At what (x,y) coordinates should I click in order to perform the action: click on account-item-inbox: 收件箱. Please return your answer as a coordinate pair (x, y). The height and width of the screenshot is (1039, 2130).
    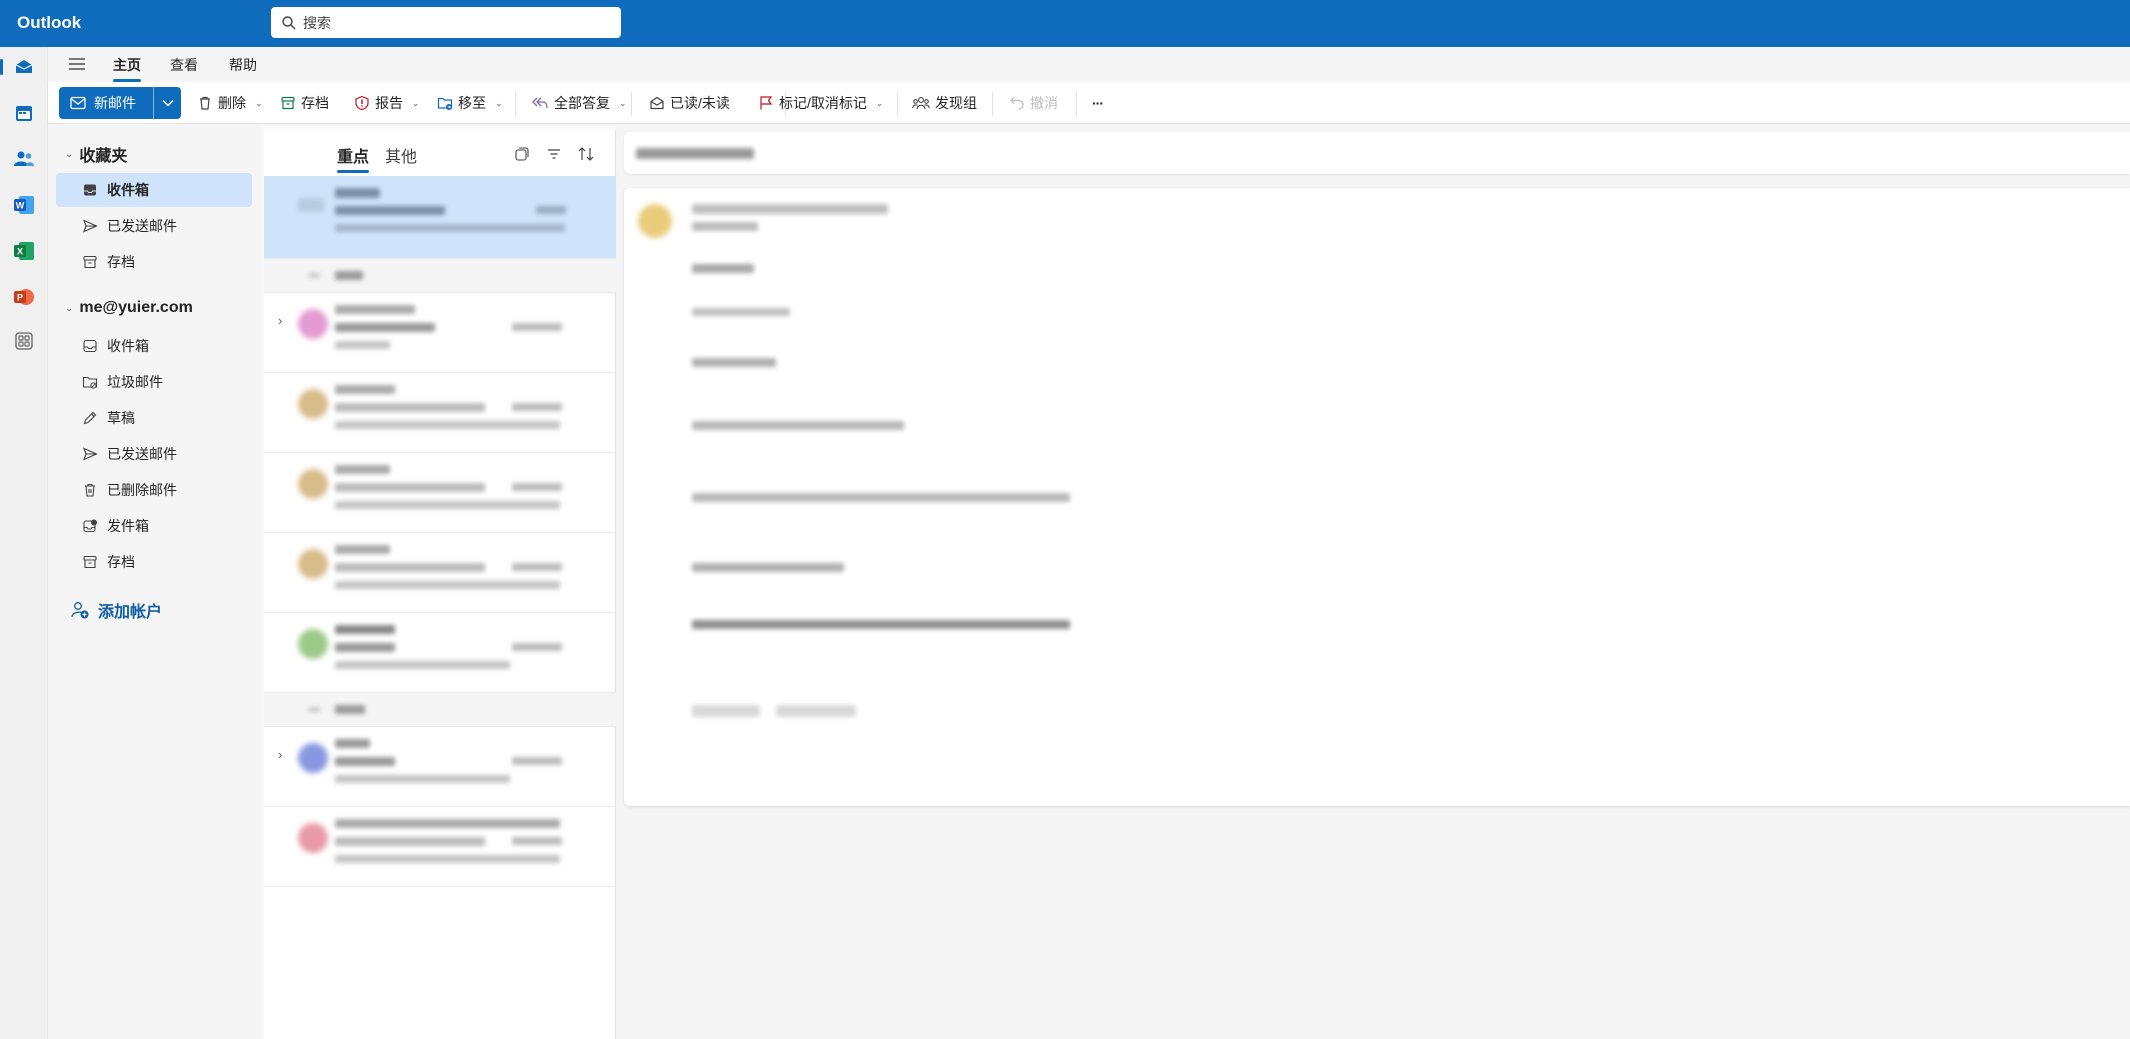
    Looking at the image, I should click on (154, 346).